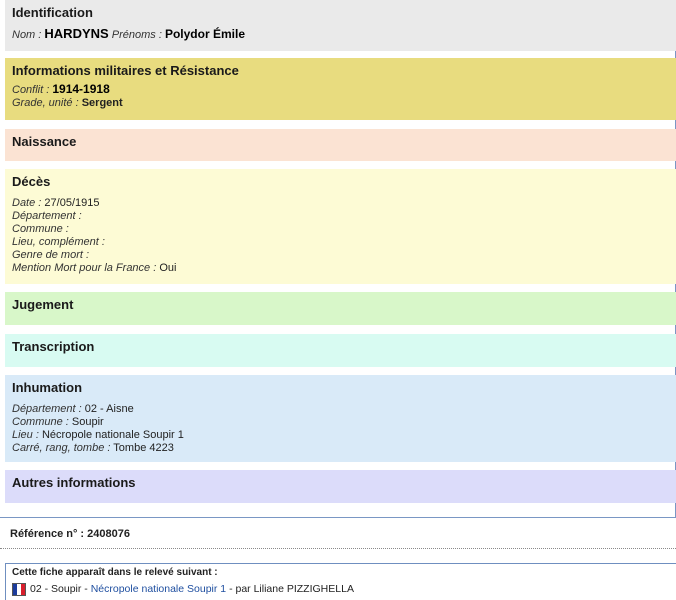  Describe the element at coordinates (47, 409) in the screenshot. I see `inh-departement-label: Département :` at that location.